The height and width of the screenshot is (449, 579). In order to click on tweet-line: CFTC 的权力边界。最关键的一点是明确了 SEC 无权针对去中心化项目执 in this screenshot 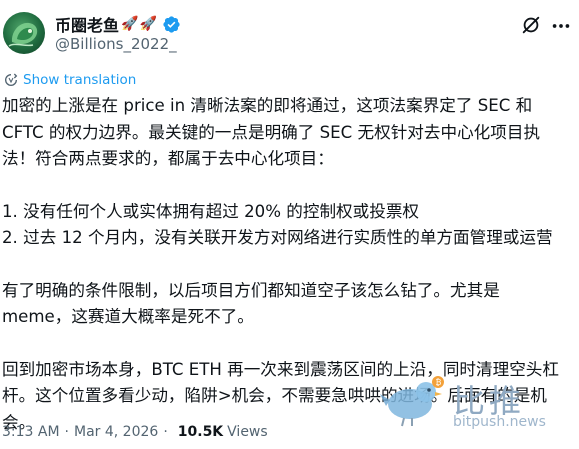, I will do `click(271, 132)`.